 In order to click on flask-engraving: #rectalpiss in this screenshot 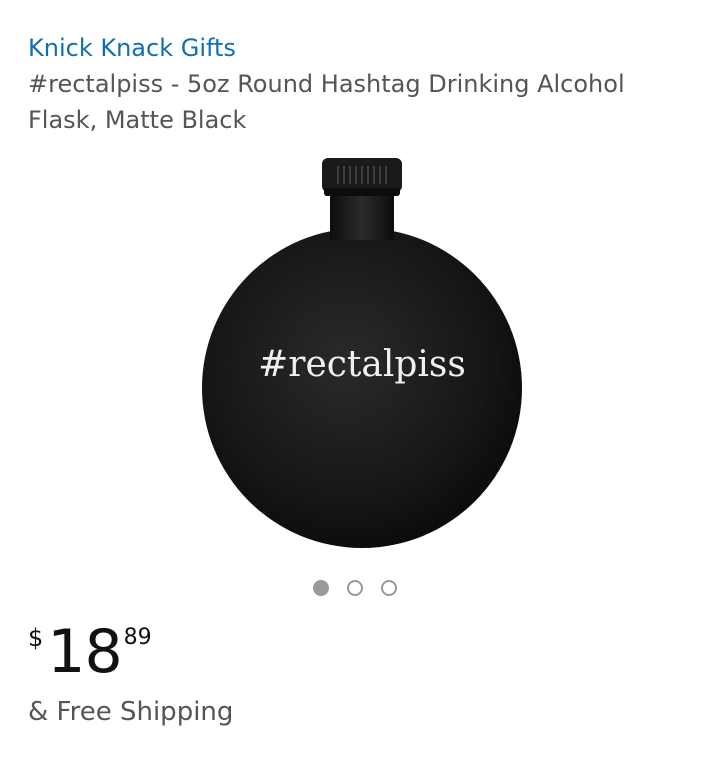, I will do `click(362, 364)`.